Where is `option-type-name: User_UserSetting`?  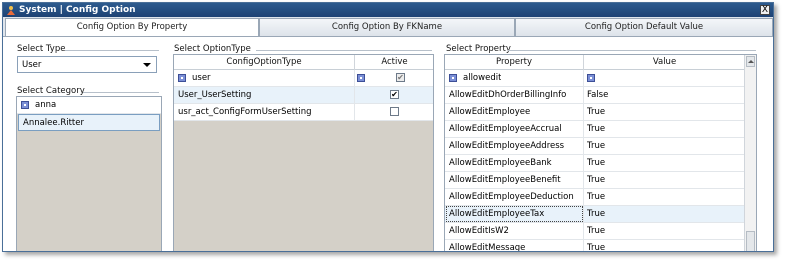
option-type-name: User_UserSetting is located at coordinates (215, 95).